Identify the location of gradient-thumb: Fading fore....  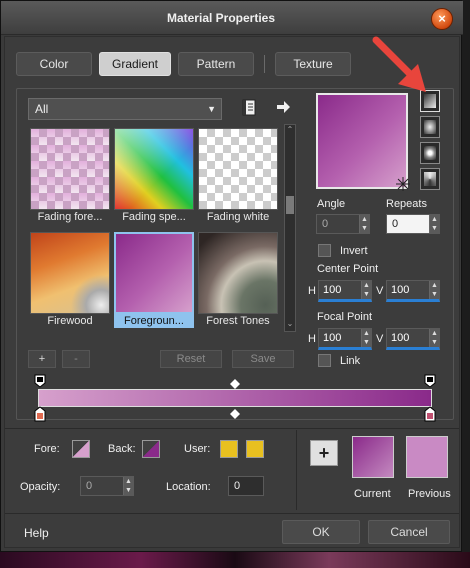
(70, 176).